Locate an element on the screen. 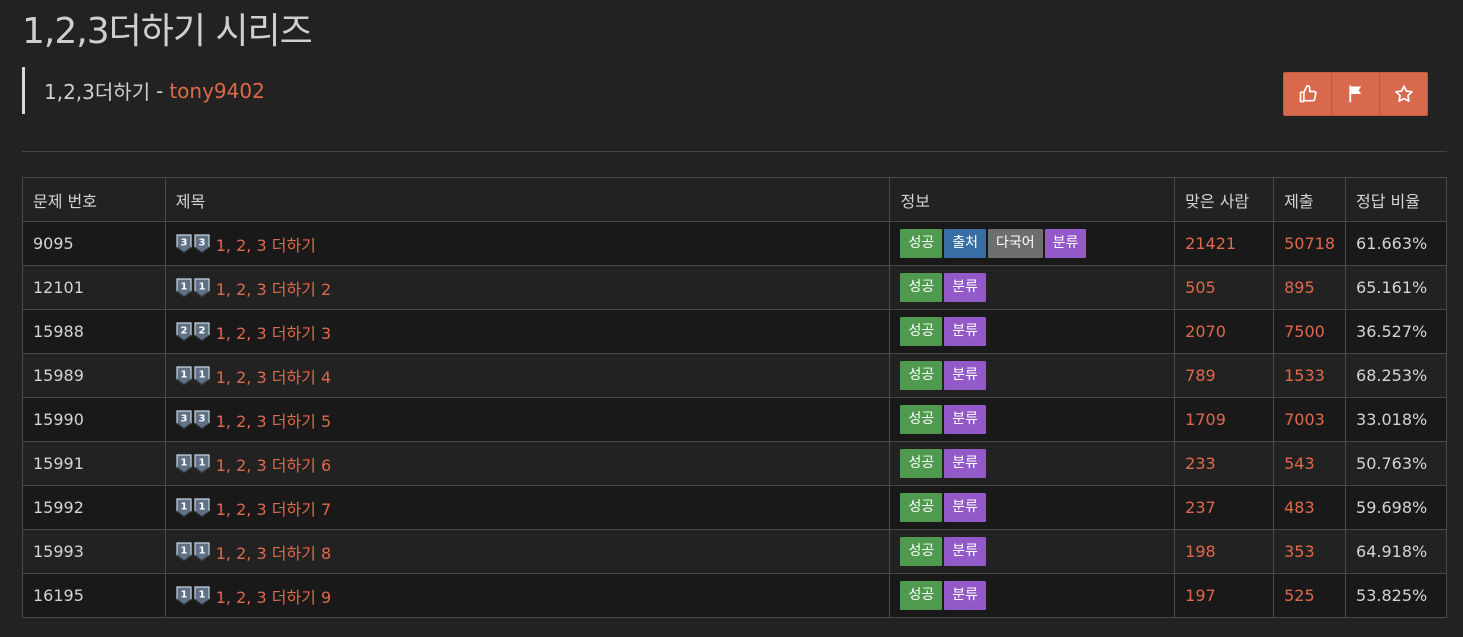  problem-title-link: 1, 2, 3 더하기 3 is located at coordinates (273, 333).